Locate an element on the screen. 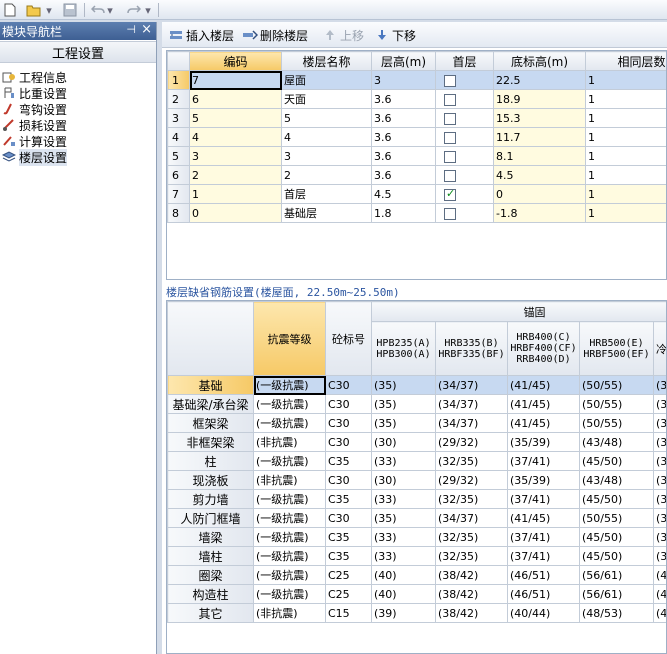 The width and height of the screenshot is (667, 654). table-row: 2 6 天面 3.6 18.9 1 is located at coordinates (416, 99).